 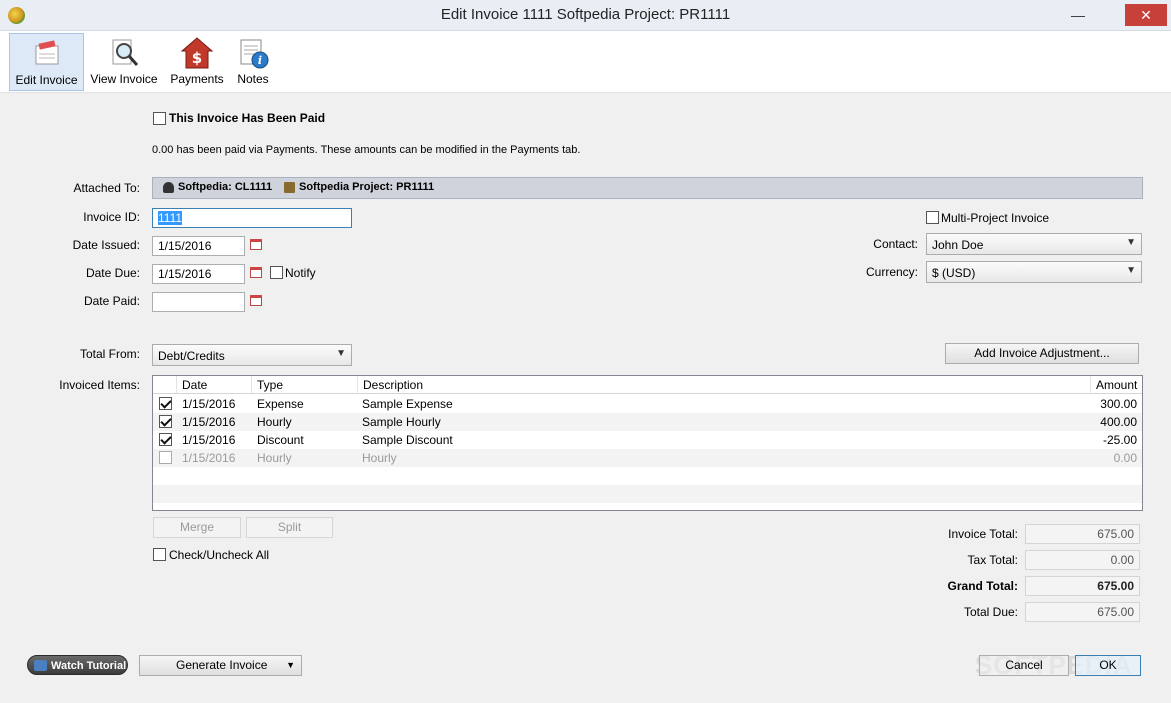 I want to click on project-icon, so click(x=289, y=187).